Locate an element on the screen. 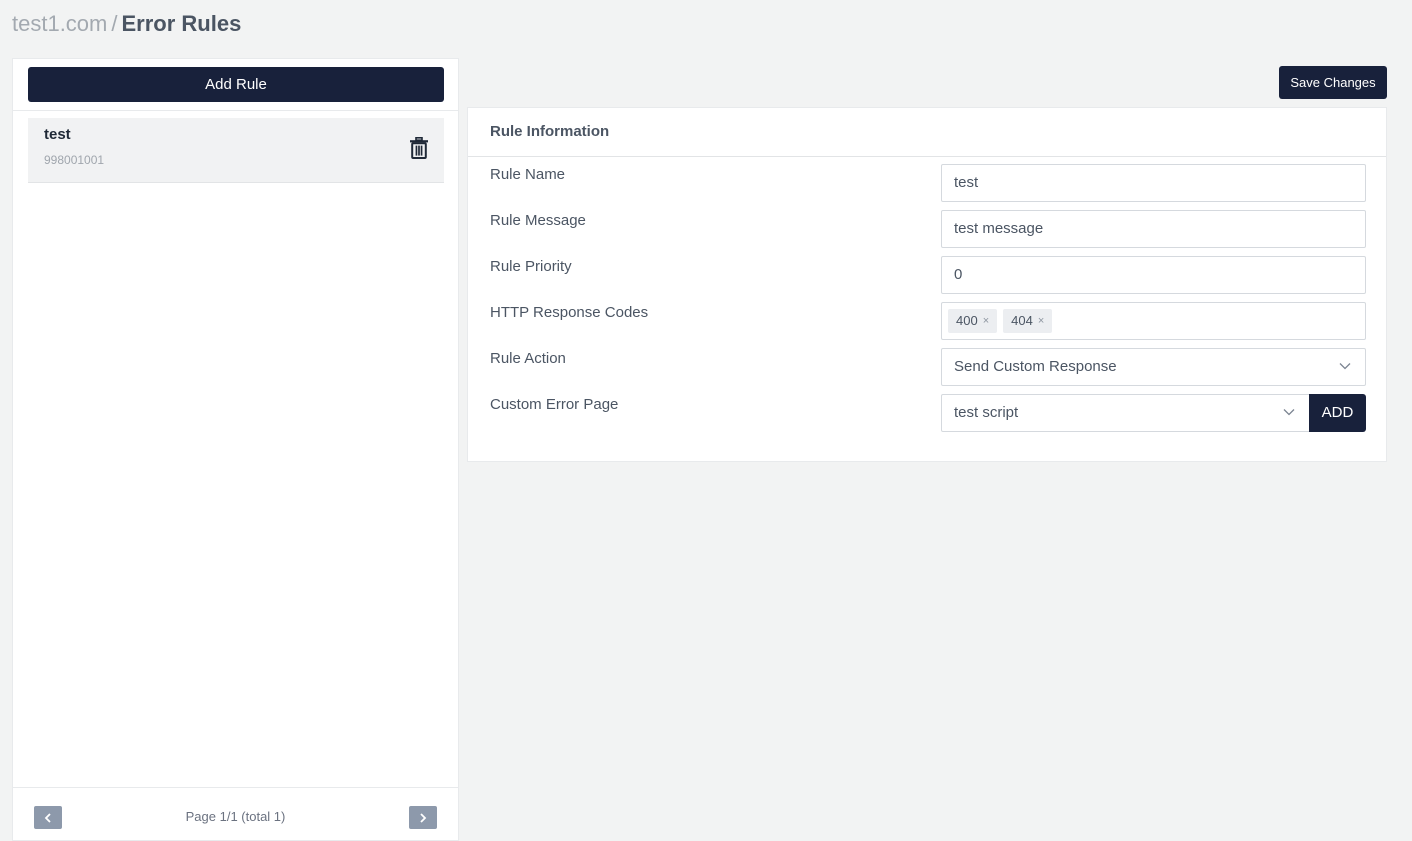 The height and width of the screenshot is (841, 1412). tag-label: 400 is located at coordinates (967, 321).